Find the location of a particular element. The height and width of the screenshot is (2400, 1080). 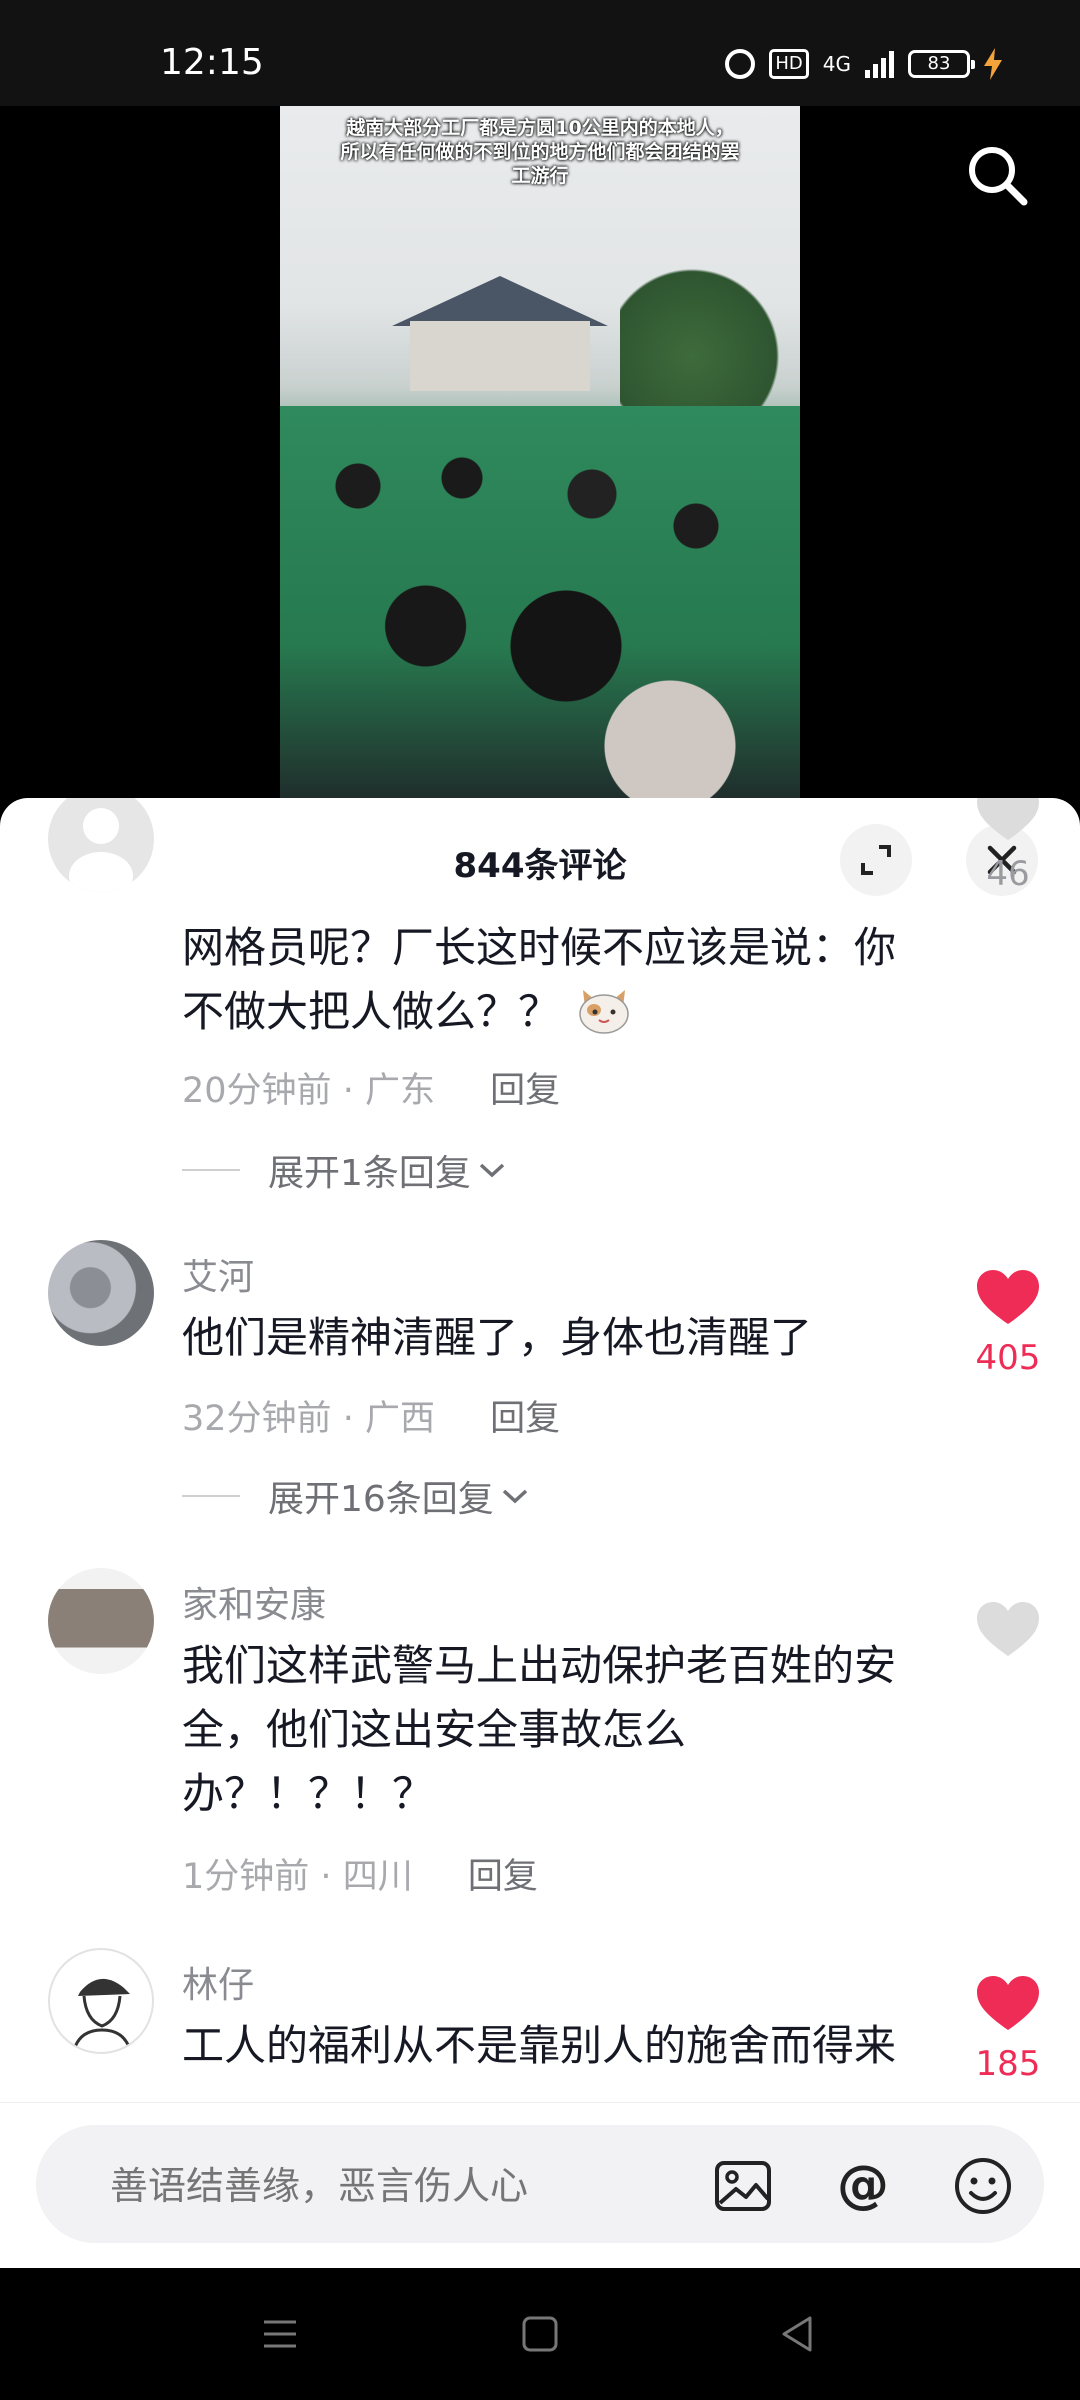

status-bar: 12:15 HD 4G 83 is located at coordinates (540, 53).